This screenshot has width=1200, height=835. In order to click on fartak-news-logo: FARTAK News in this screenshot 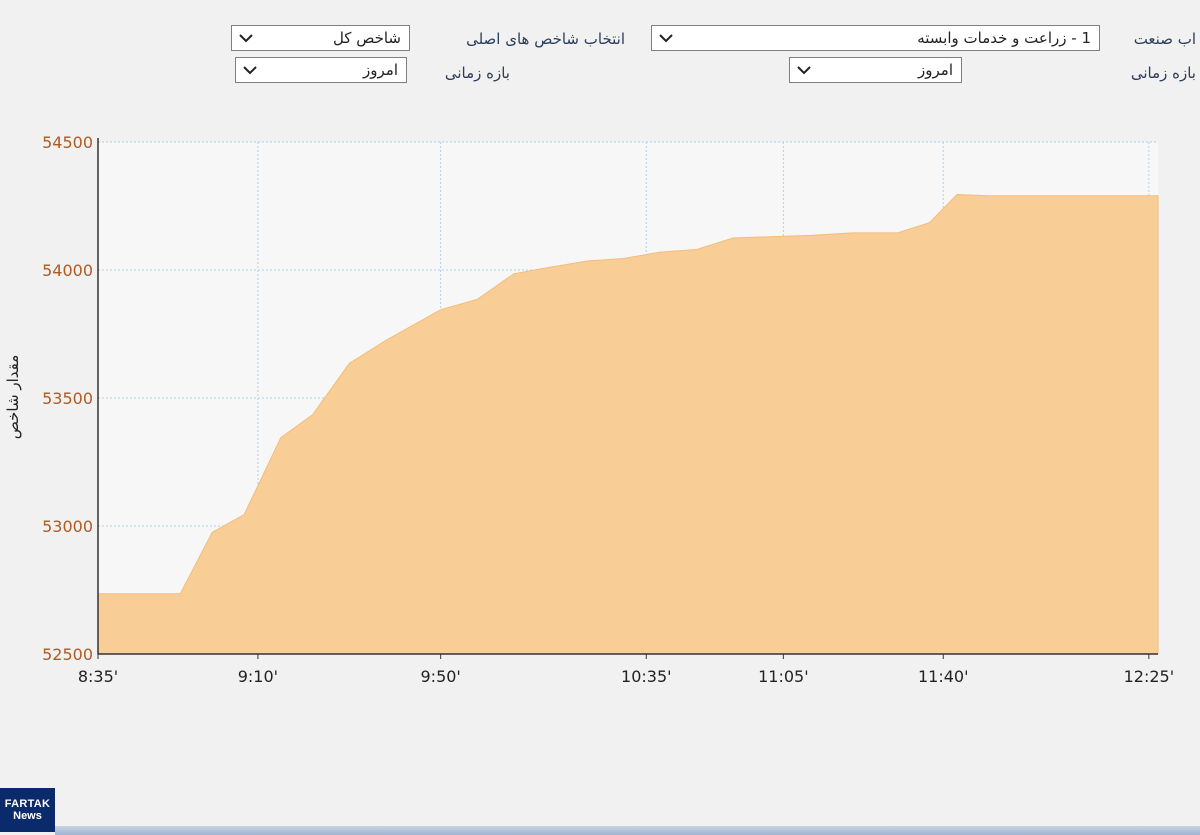, I will do `click(27, 810)`.